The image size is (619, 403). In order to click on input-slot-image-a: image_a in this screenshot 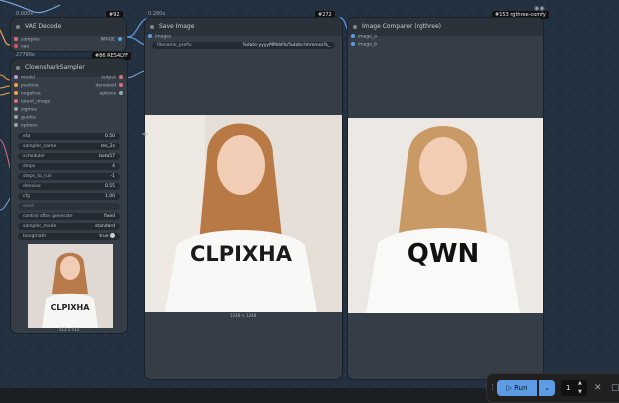, I will do `click(364, 37)`.